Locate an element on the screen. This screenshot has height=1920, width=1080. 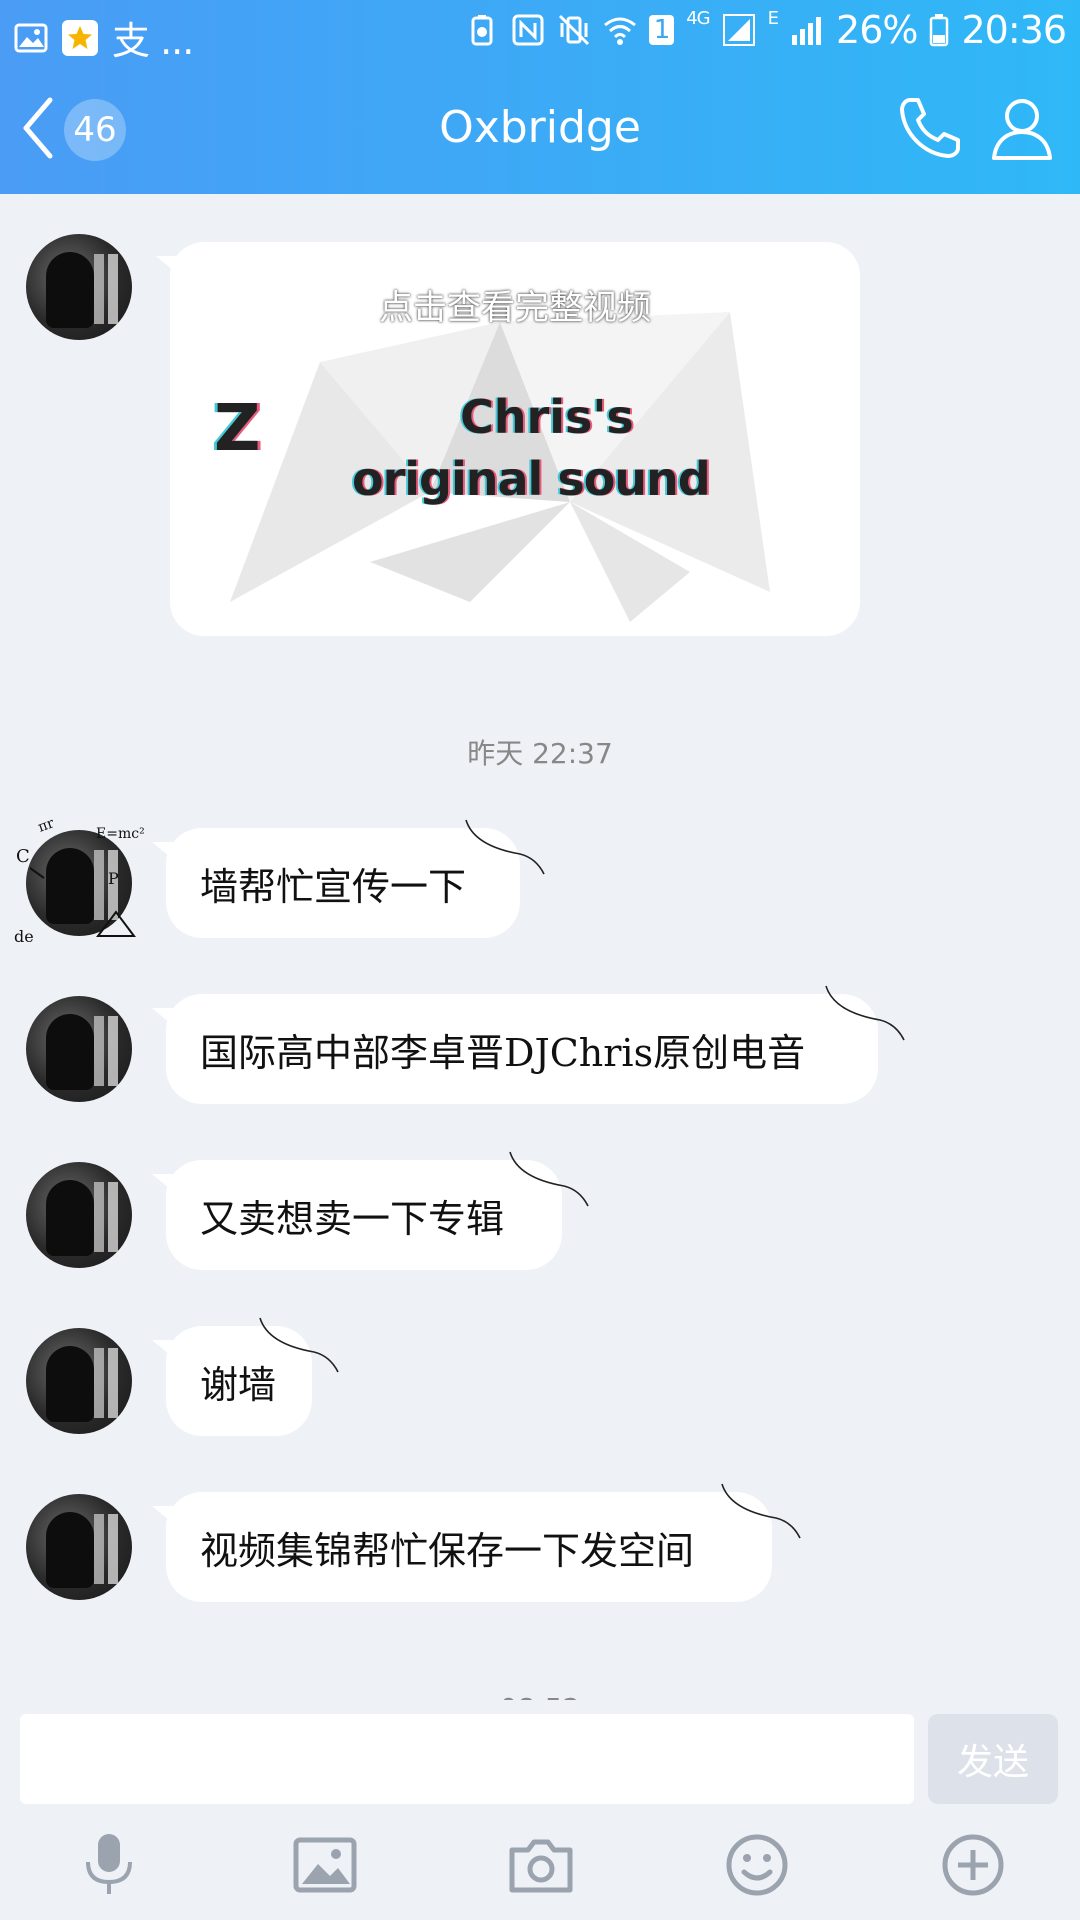
message-input is located at coordinates (467, 1759).